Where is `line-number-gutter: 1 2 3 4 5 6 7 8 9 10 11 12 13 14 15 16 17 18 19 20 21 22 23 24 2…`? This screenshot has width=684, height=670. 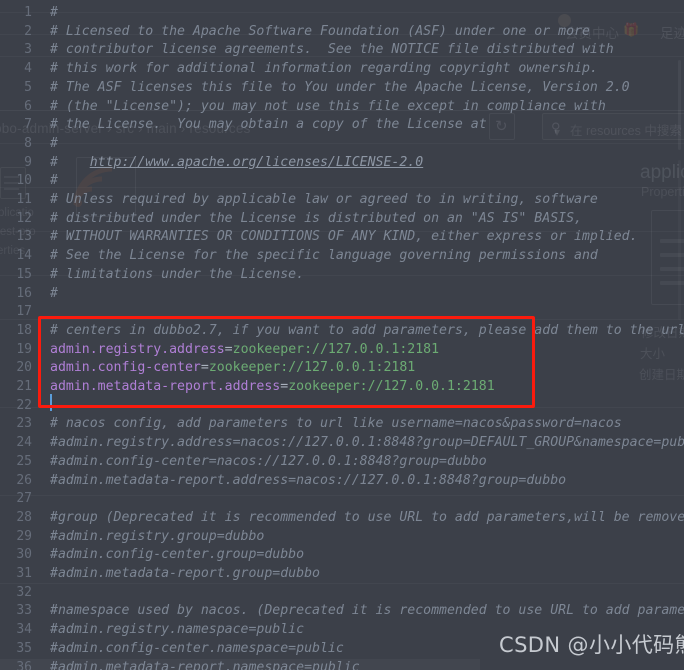 line-number-gutter: 1 2 3 4 5 6 7 8 9 10 11 12 13 14 15 16 17 18 19 20 21 22 23 24 2… is located at coordinates (19, 335).